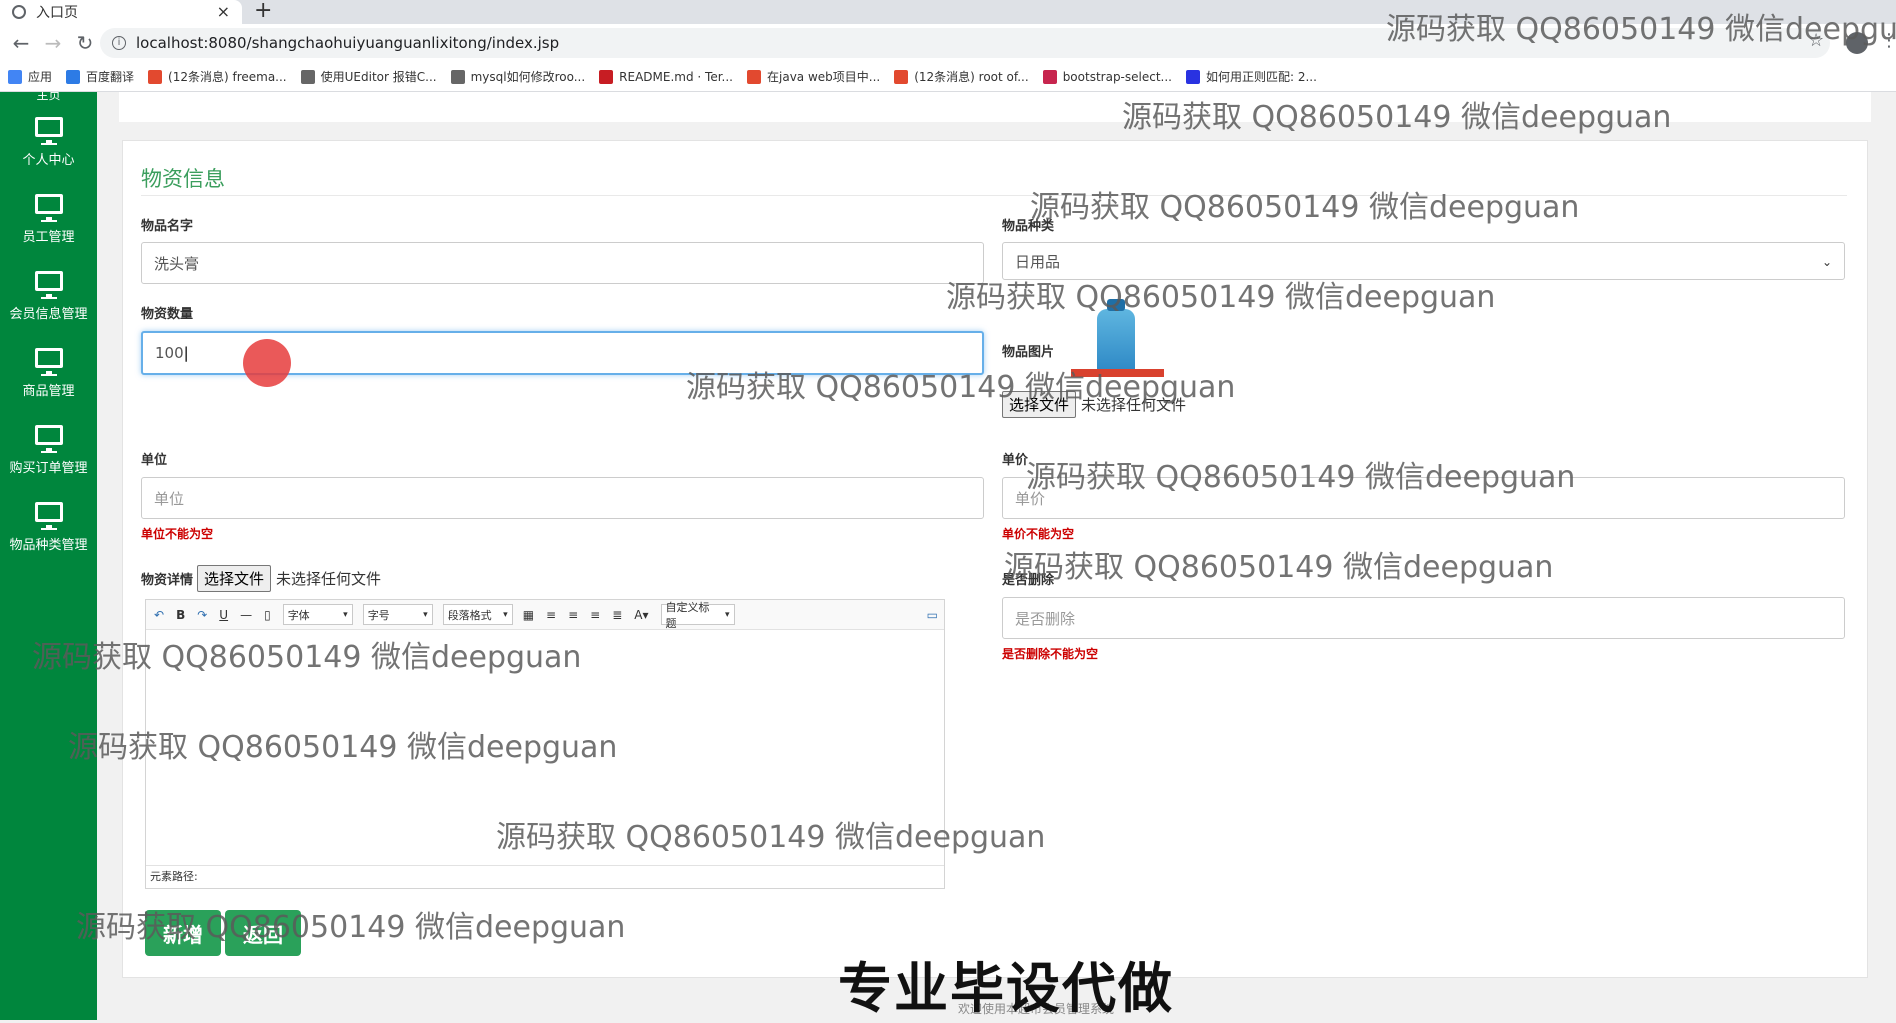 This screenshot has height=1023, width=1896. I want to click on unit-label: 单位, so click(154, 460).